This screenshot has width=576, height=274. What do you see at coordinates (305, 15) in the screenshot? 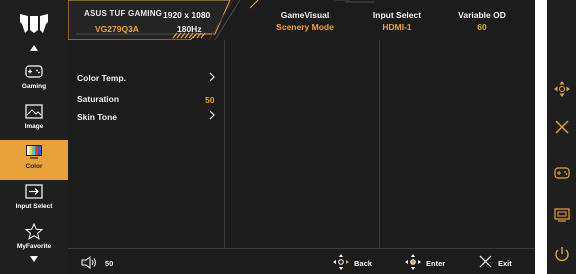
I see `gamevisual-label: GameVisual` at bounding box center [305, 15].